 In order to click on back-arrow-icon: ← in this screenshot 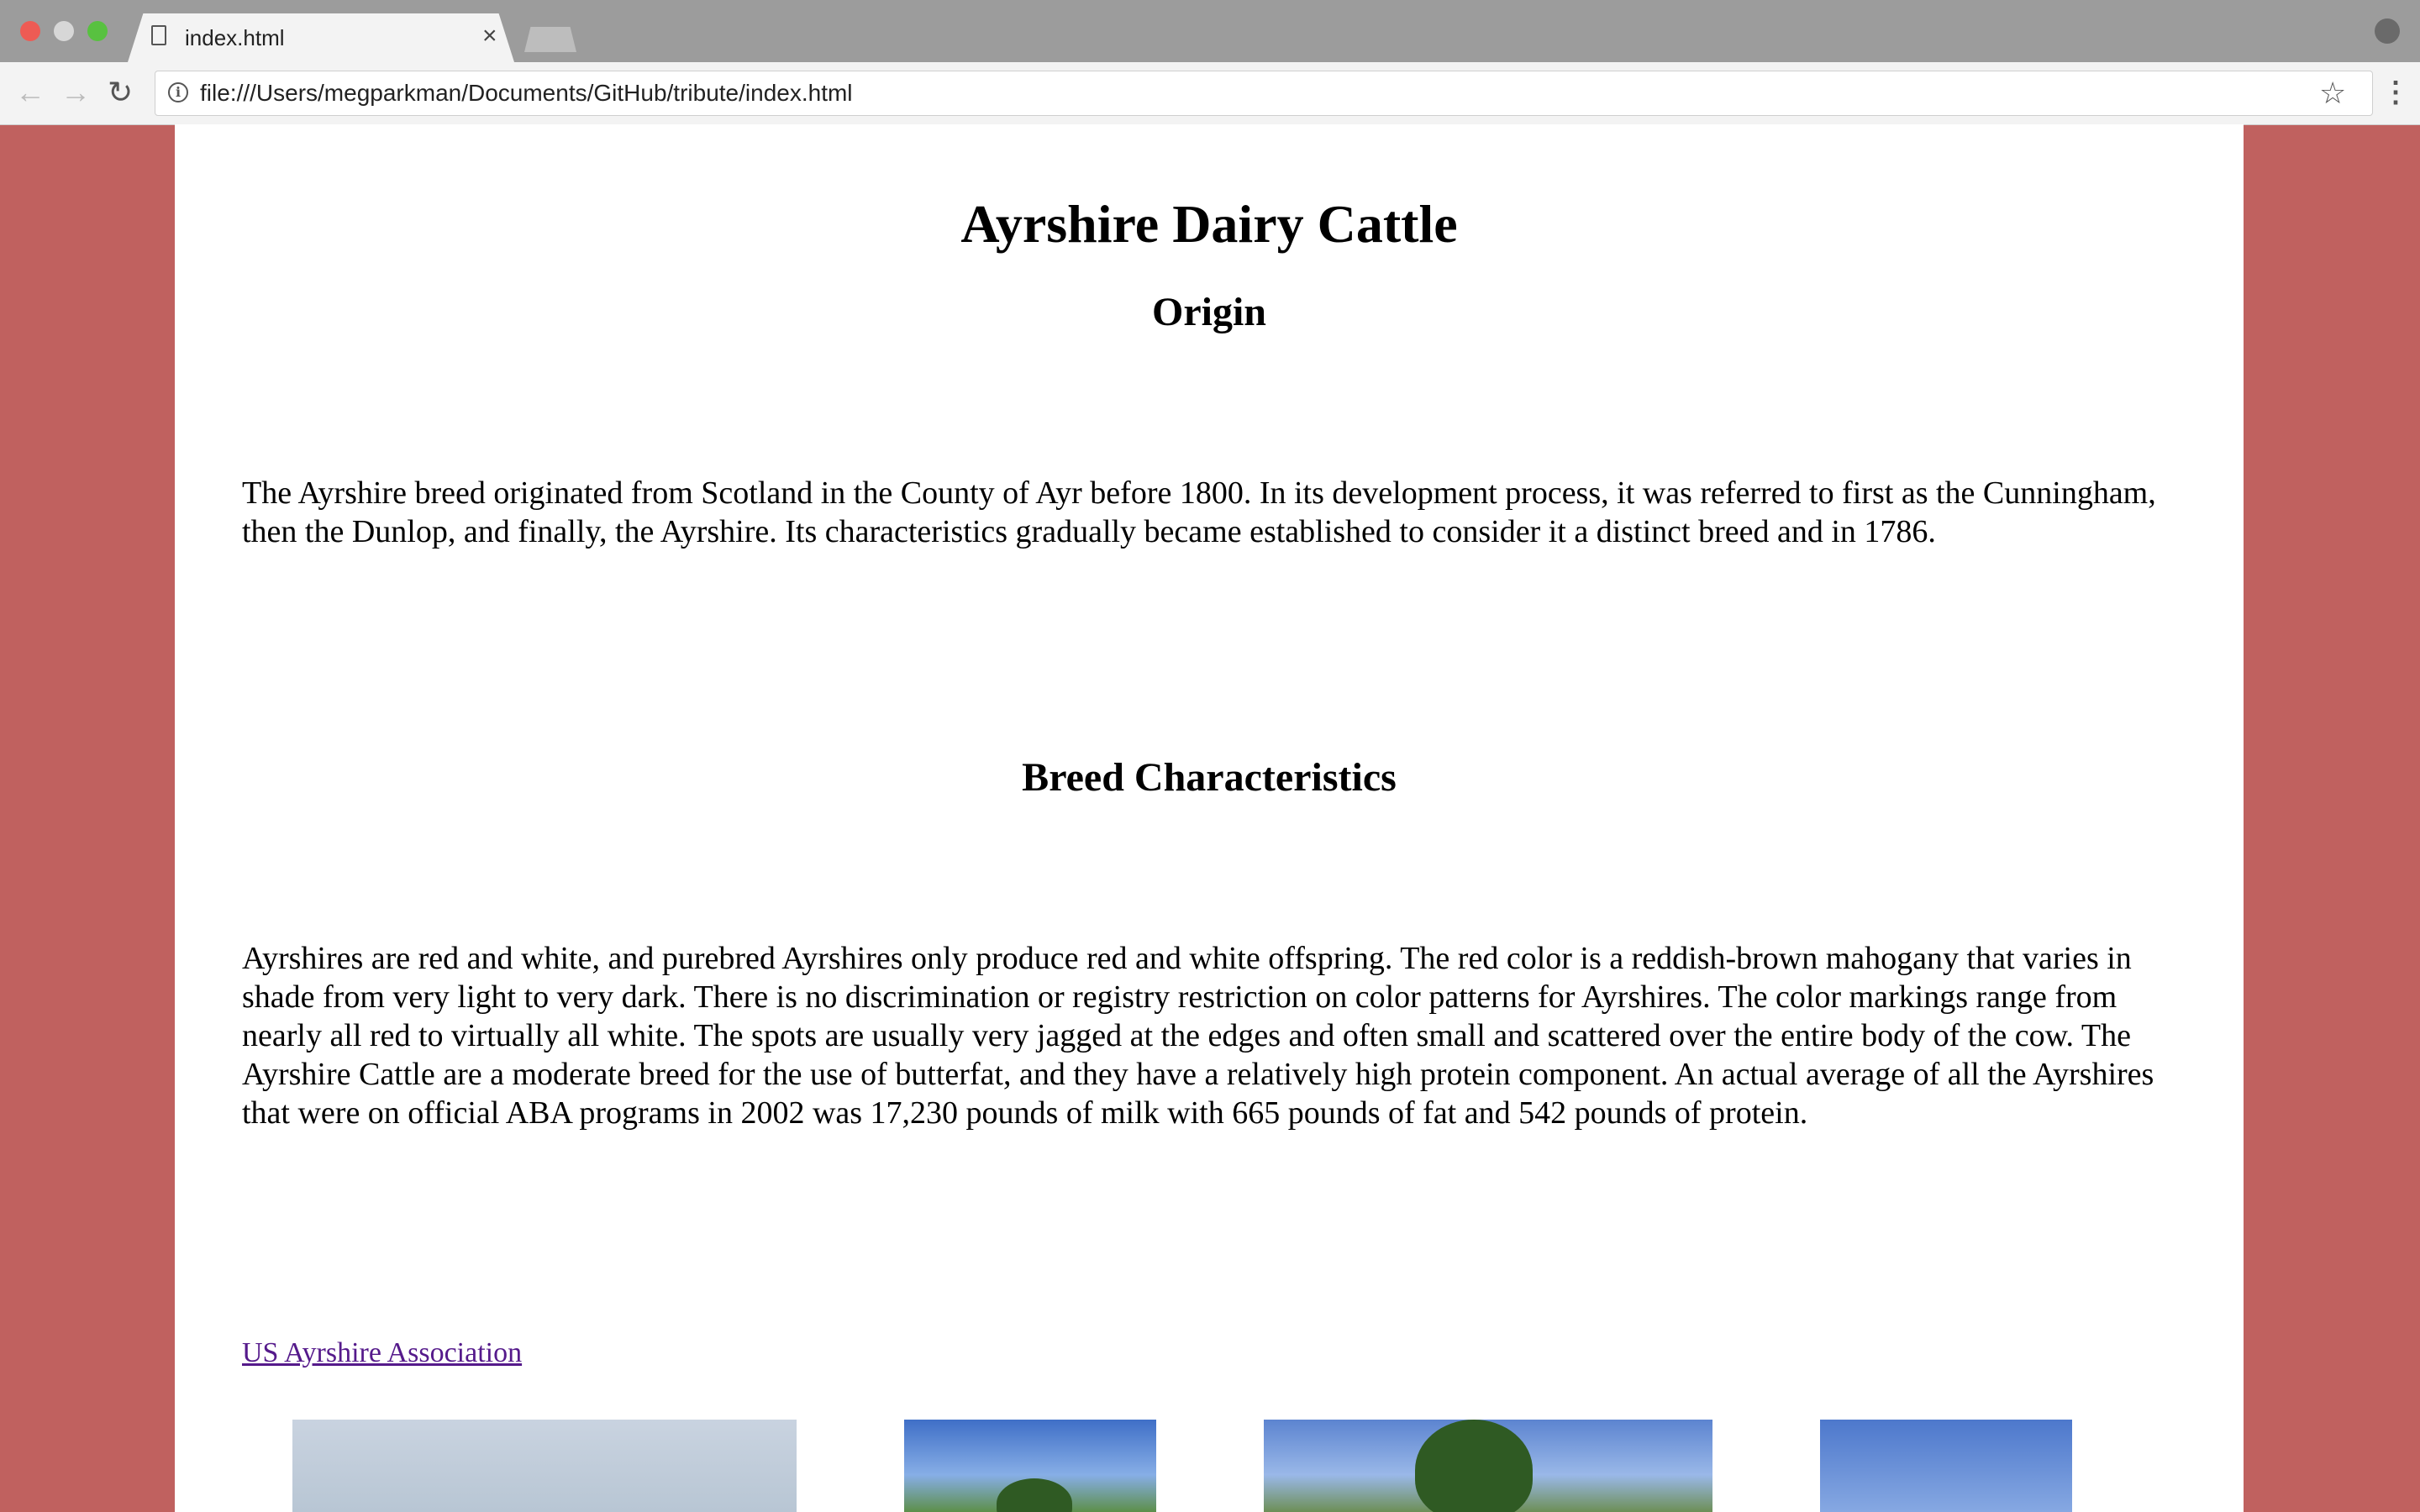, I will do `click(30, 92)`.